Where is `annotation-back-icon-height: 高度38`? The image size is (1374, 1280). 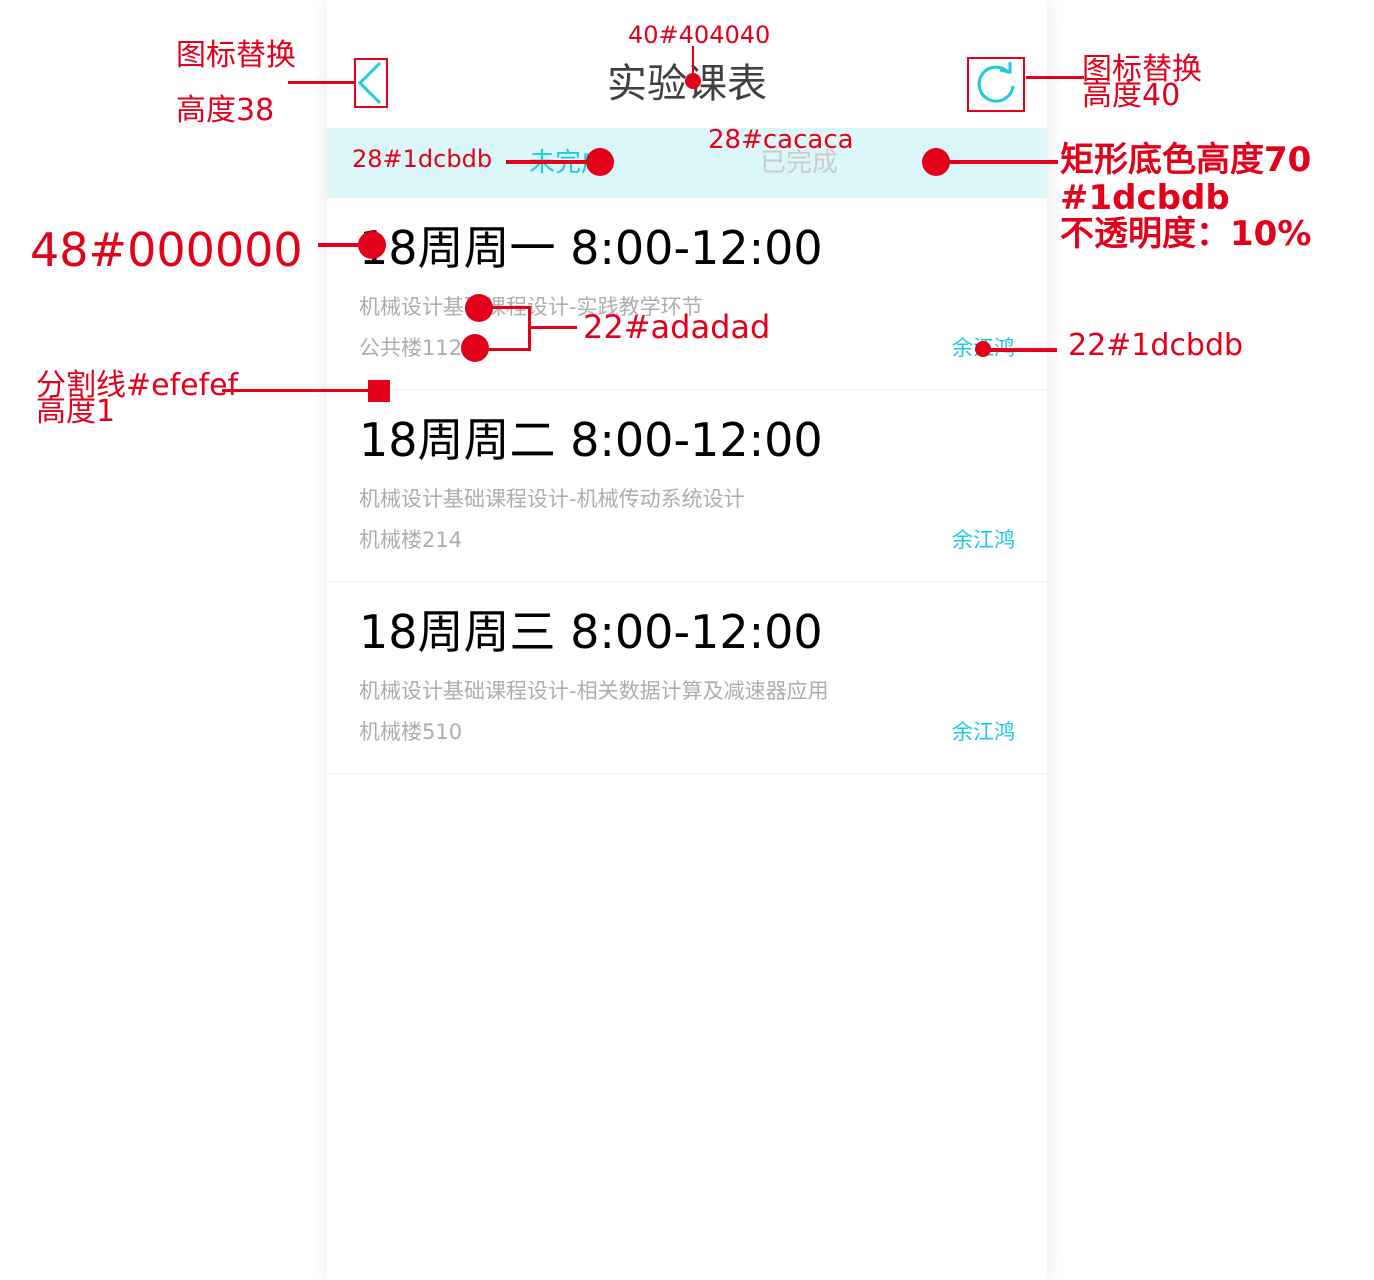
annotation-back-icon-height: 高度38 is located at coordinates (225, 110).